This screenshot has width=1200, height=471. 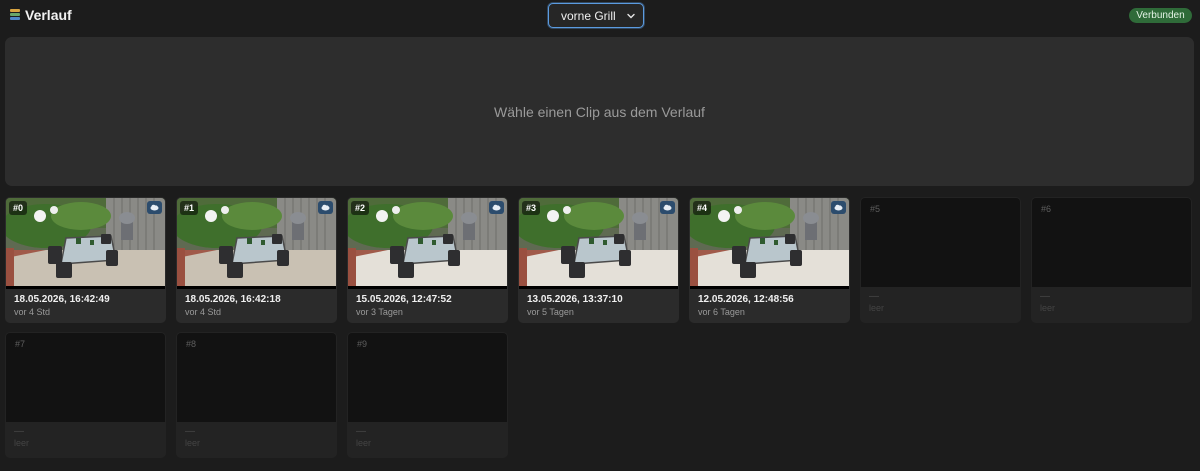 What do you see at coordinates (875, 209) in the screenshot?
I see `clip-index: #5` at bounding box center [875, 209].